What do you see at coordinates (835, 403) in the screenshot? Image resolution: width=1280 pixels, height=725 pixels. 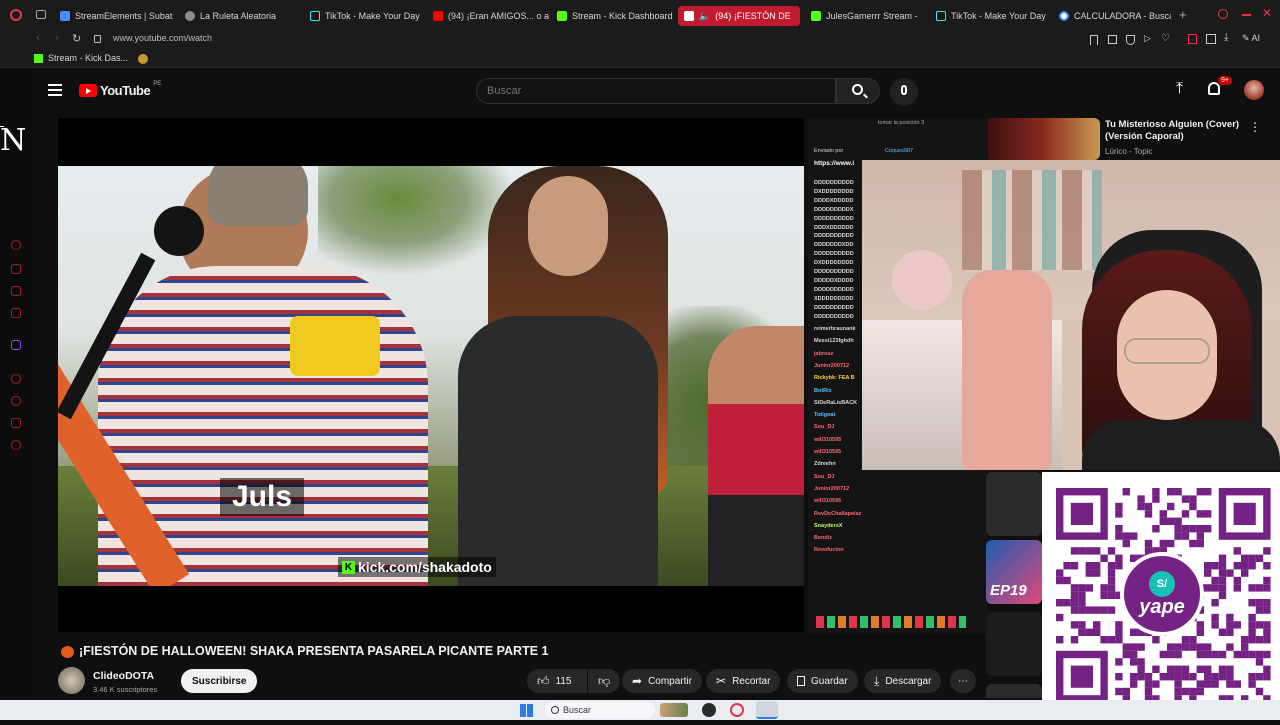 I see `chat-username: SiDeRaLisBACK` at bounding box center [835, 403].